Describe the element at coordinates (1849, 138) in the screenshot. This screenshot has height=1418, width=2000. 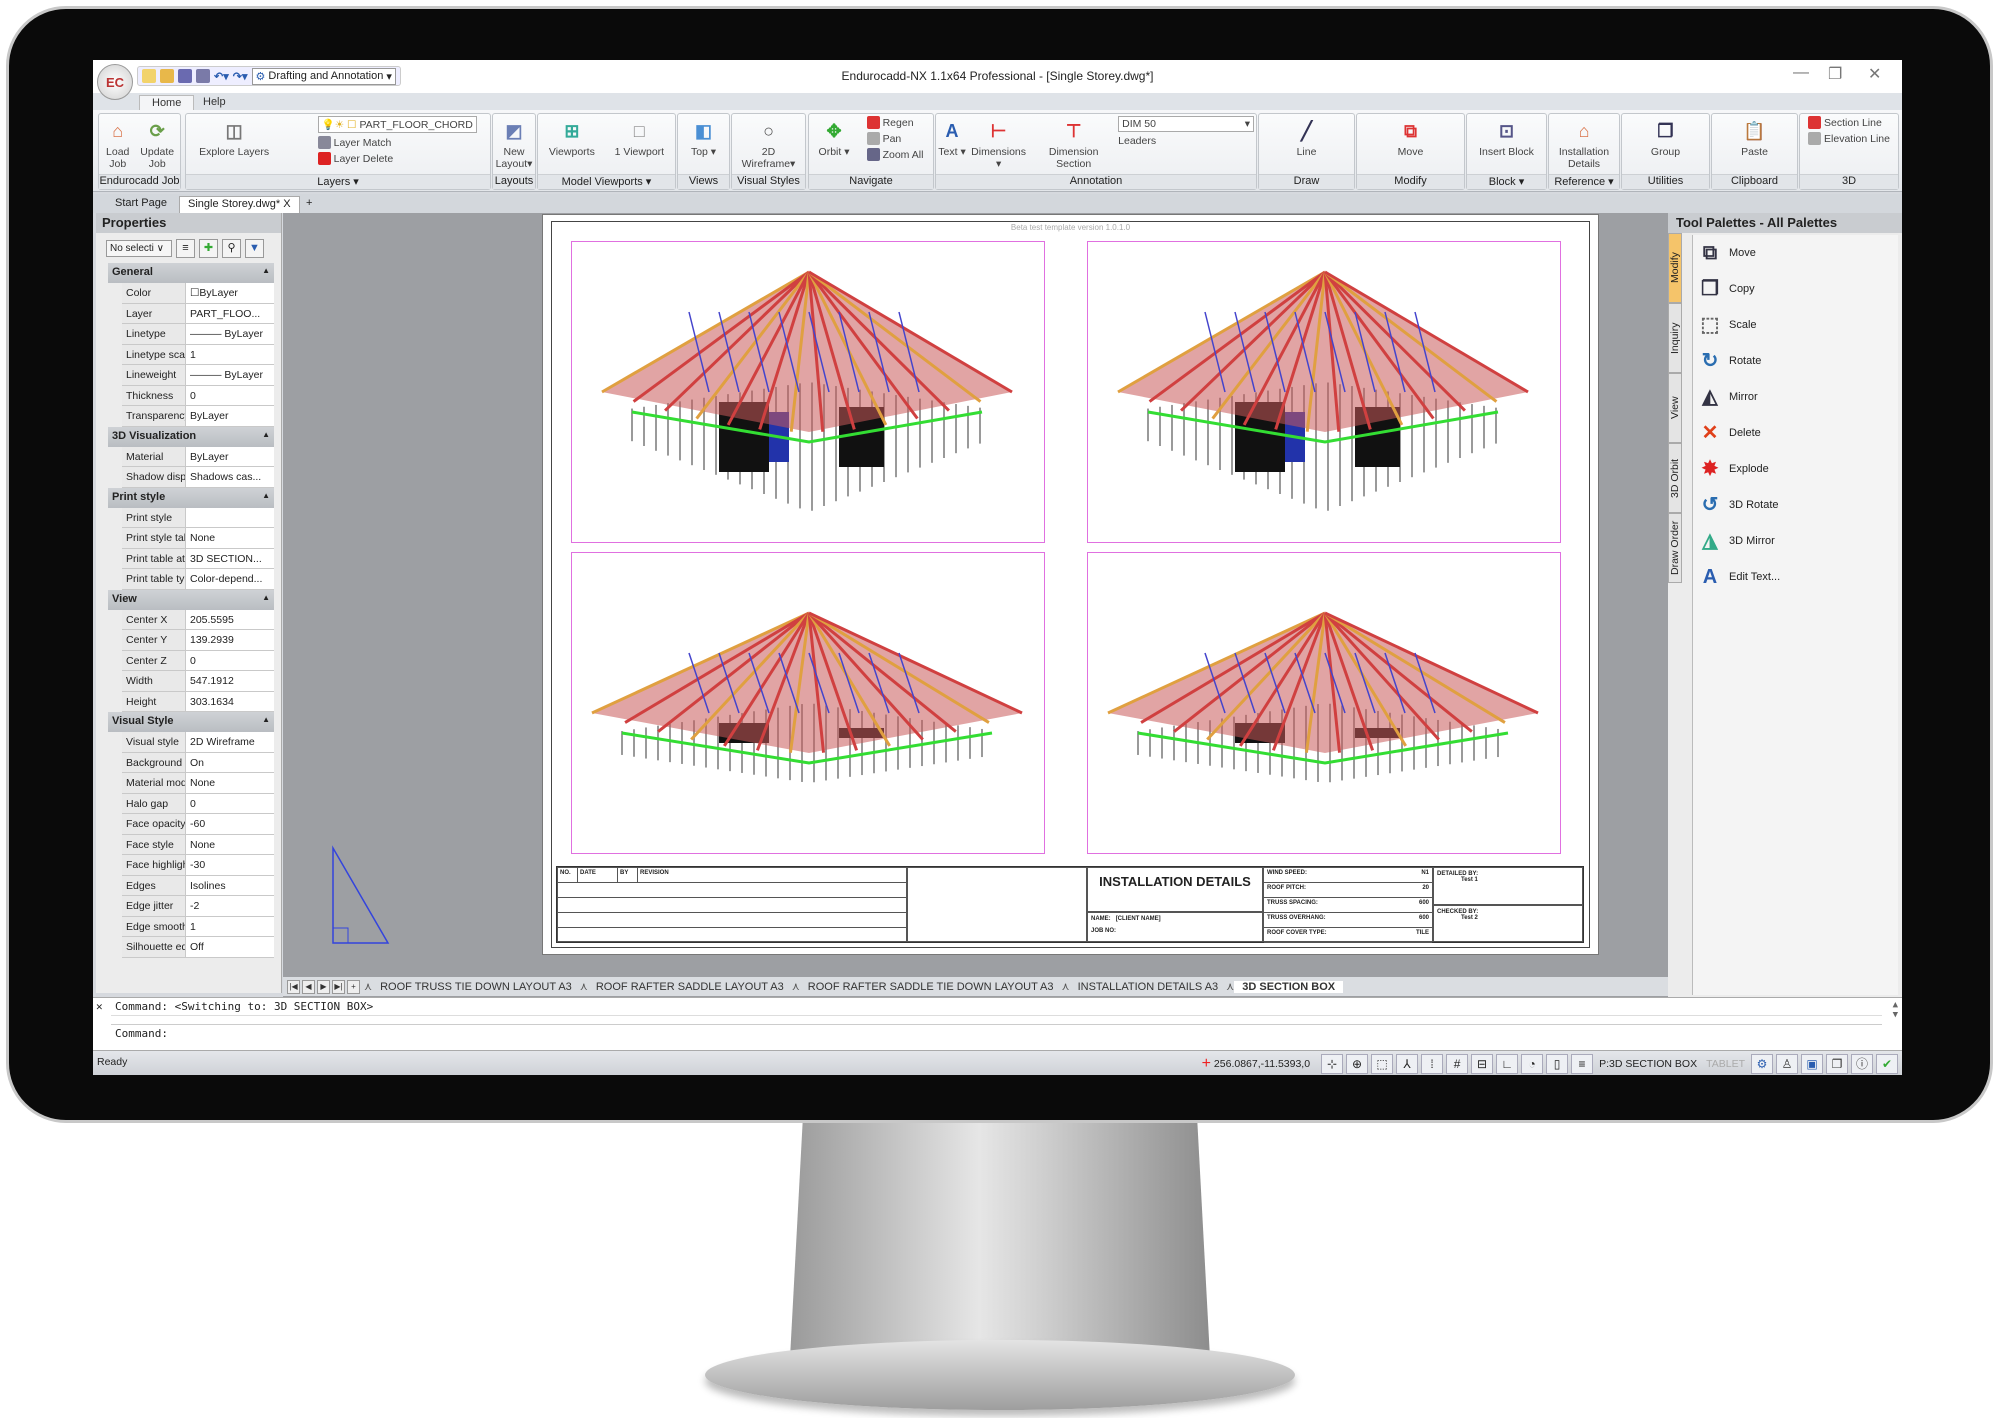
I see `ribbon-elevation-line-button: Elevation Line` at that location.